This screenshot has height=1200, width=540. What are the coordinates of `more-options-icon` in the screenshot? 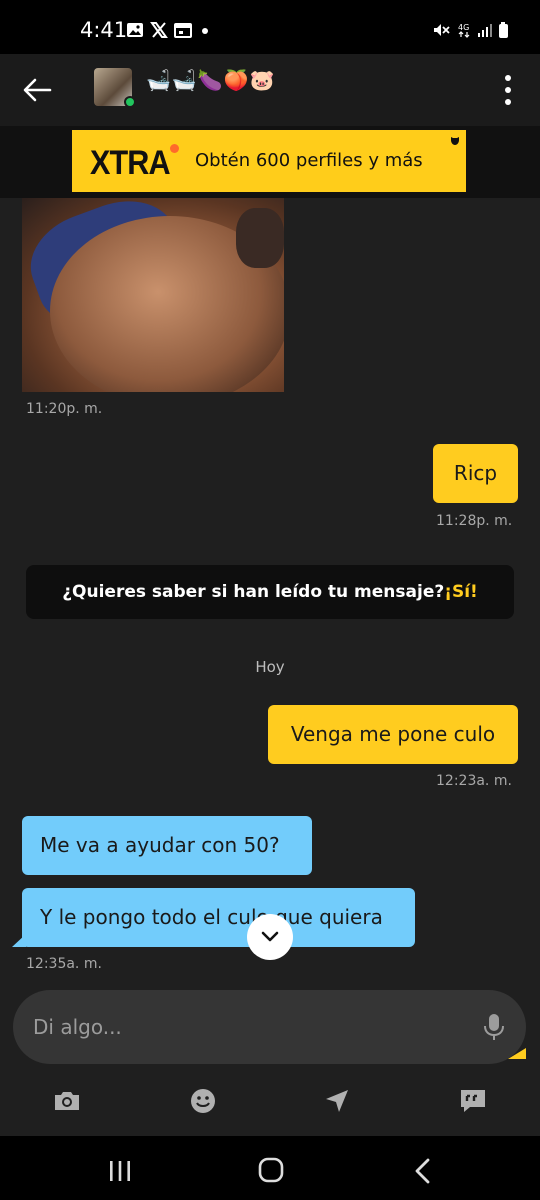 It's located at (508, 90).